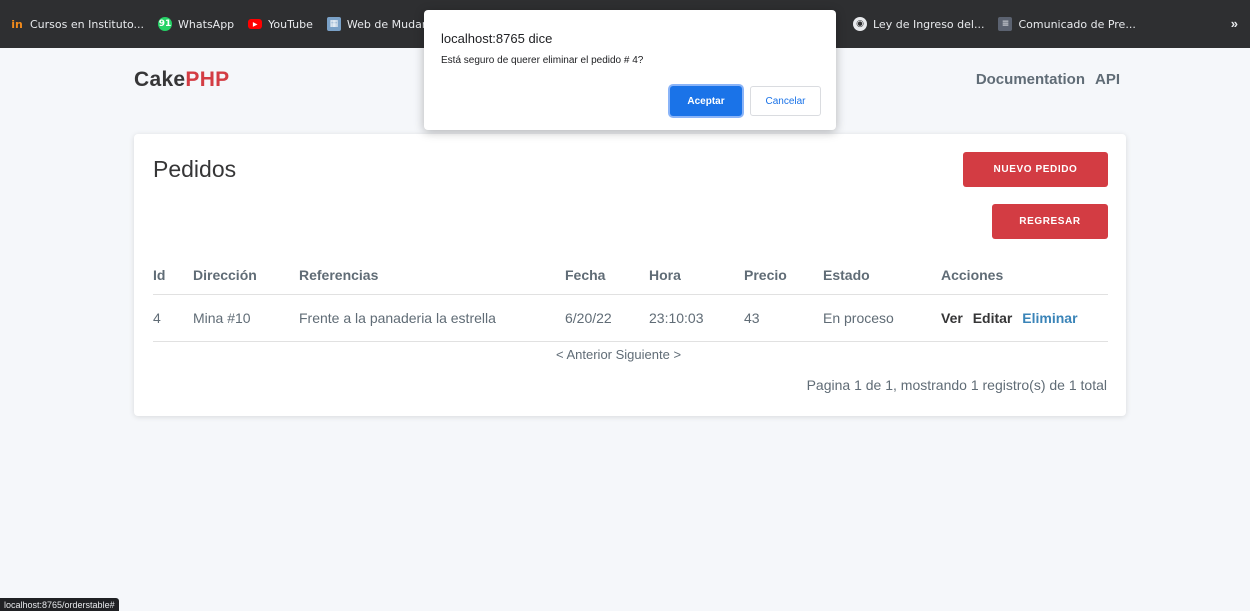 The width and height of the screenshot is (1250, 611). What do you see at coordinates (59, 604) in the screenshot?
I see `status-url: localhost:8765/orderstable#` at bounding box center [59, 604].